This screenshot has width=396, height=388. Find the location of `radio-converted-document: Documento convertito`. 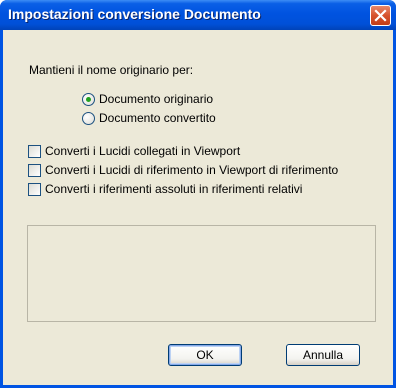

radio-converted-document: Documento convertito is located at coordinates (149, 118).